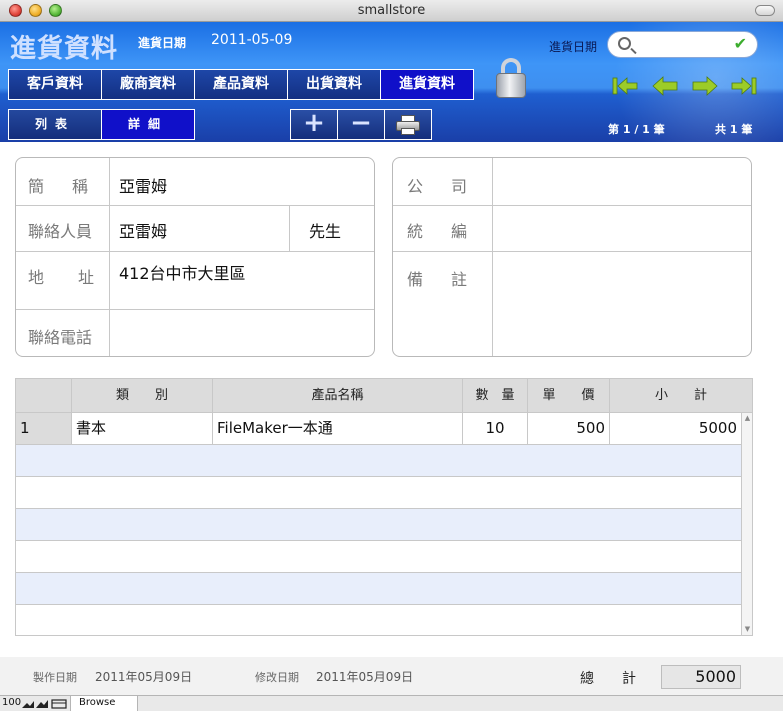 The image size is (783, 711). Describe the element at coordinates (60, 337) in the screenshot. I see `phone-label: 聯絡電話` at that location.